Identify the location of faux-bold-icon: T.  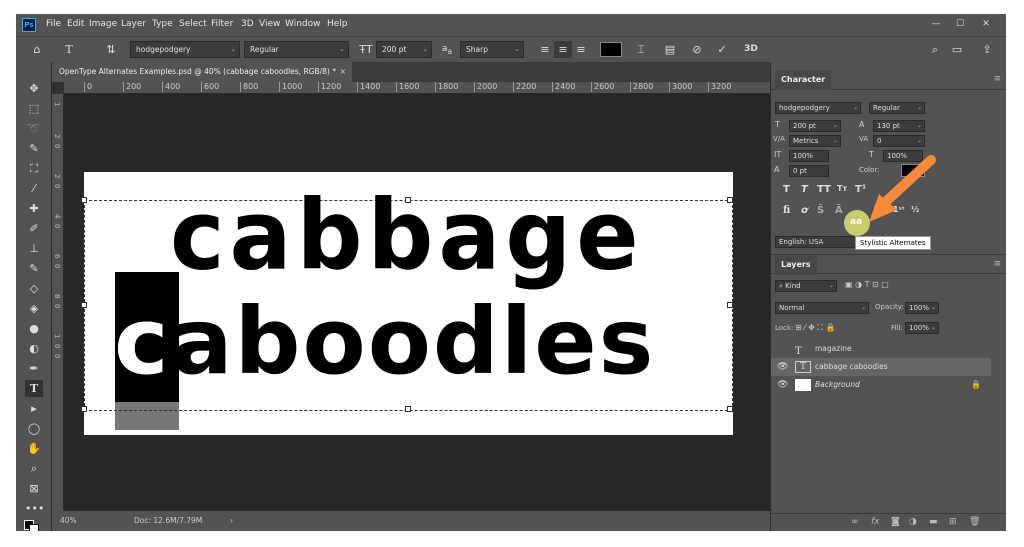
(786, 189).